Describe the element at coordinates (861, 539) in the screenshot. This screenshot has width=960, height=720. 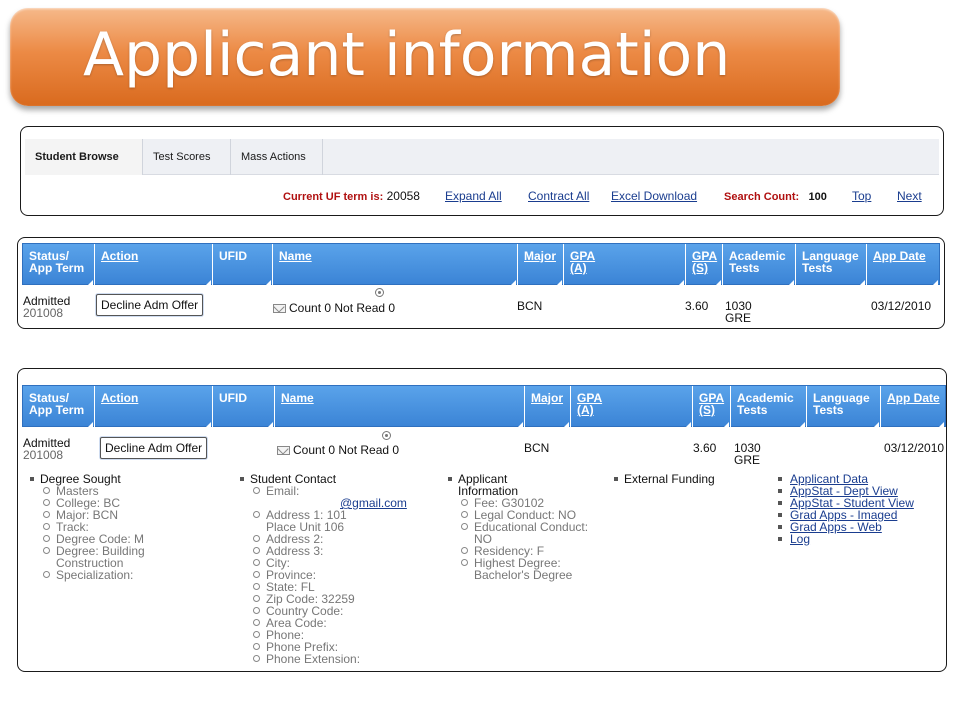
I see `log-link: Log` at that location.